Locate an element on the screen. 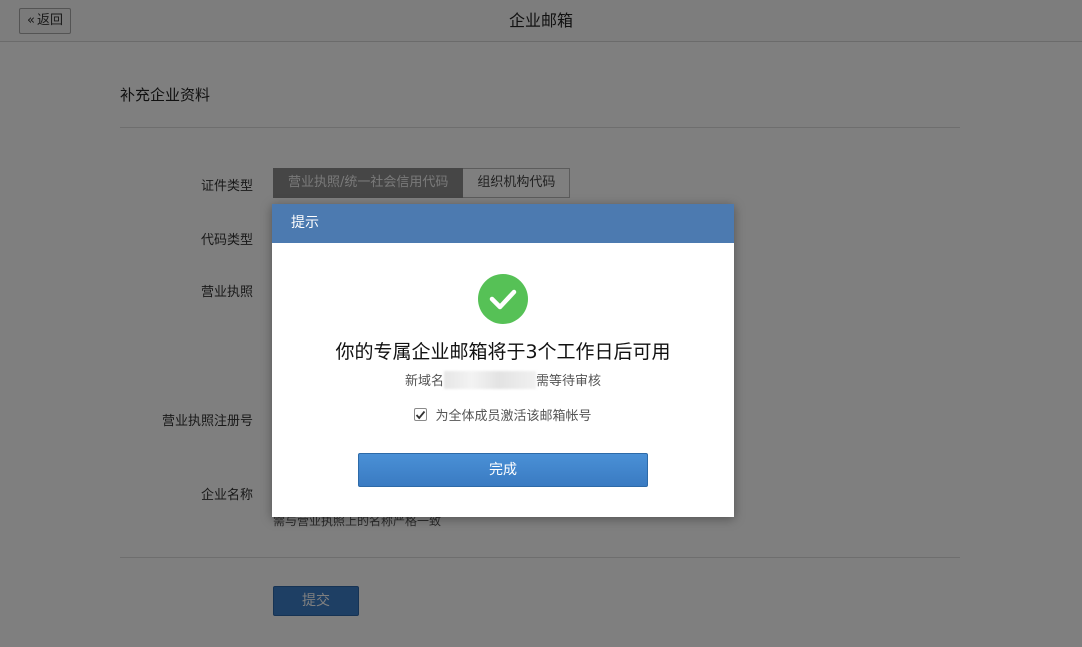  domain-prefix: 新域名 is located at coordinates (424, 381).